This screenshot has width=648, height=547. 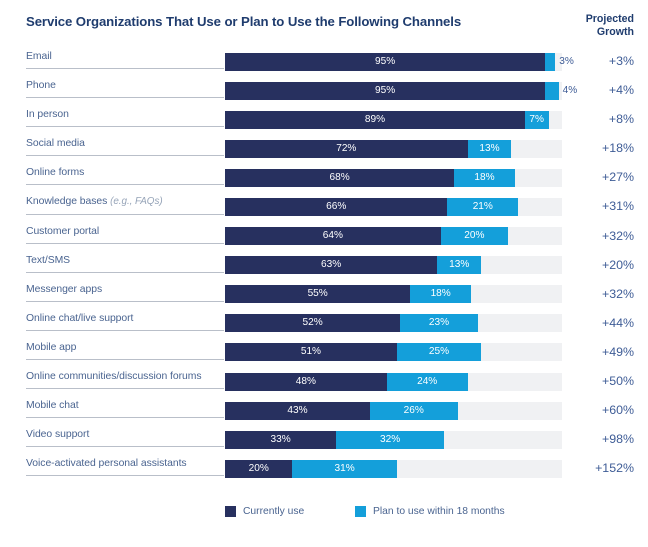 I want to click on bar-track: 95% 3%, so click(x=399, y=61).